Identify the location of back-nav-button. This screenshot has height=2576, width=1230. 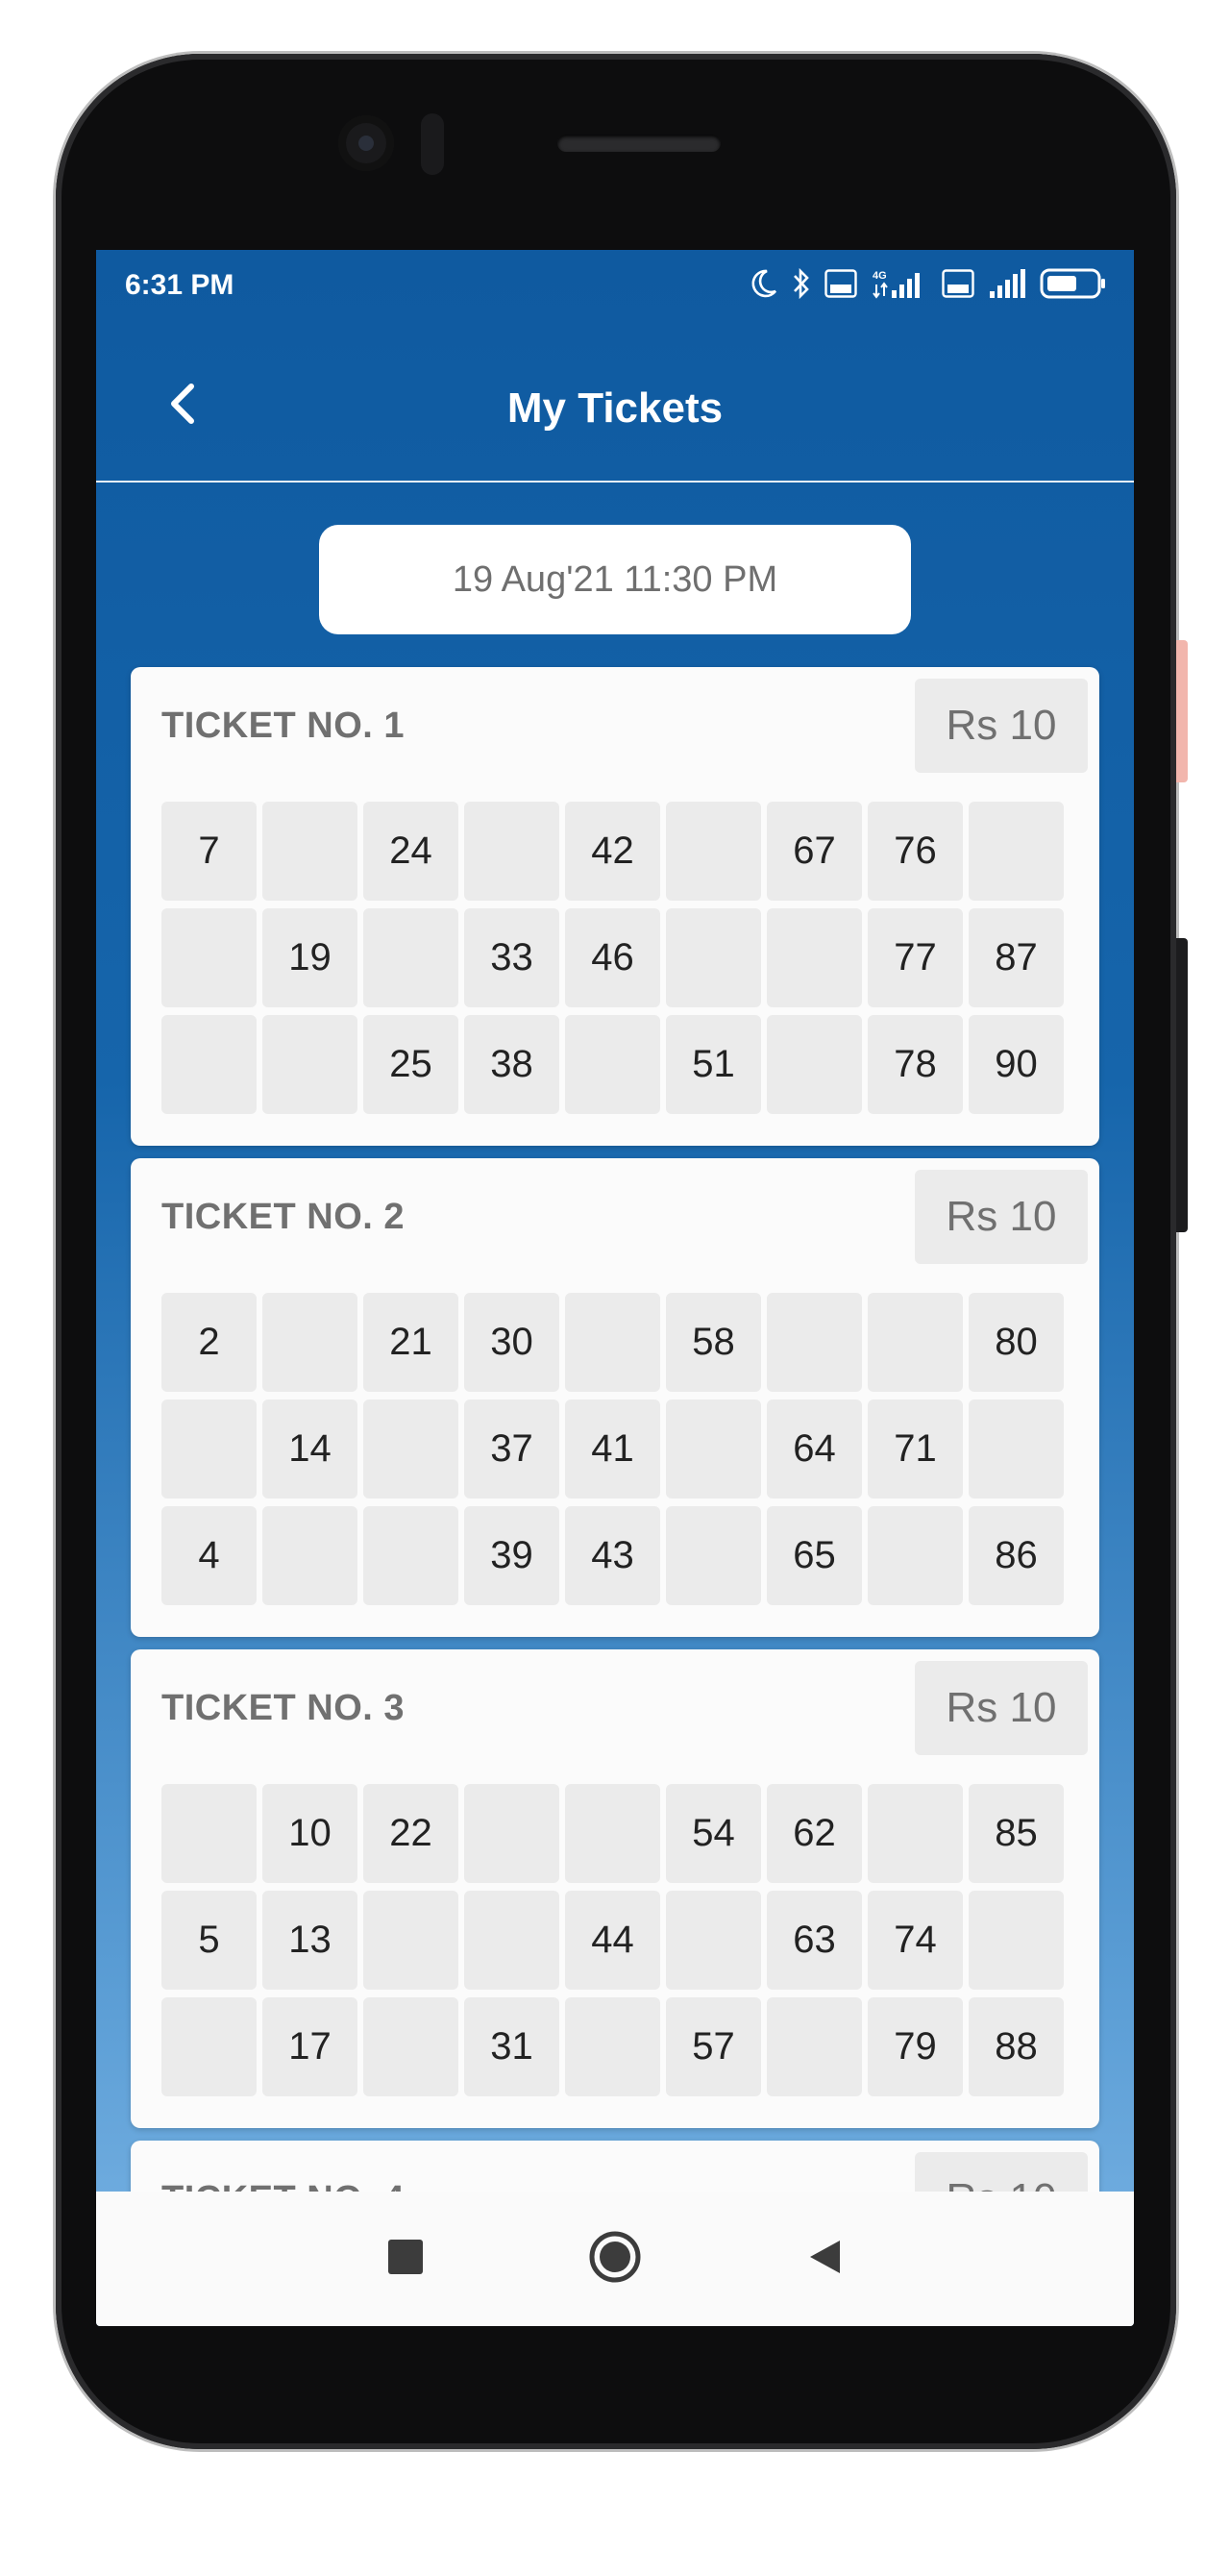
(825, 2259).